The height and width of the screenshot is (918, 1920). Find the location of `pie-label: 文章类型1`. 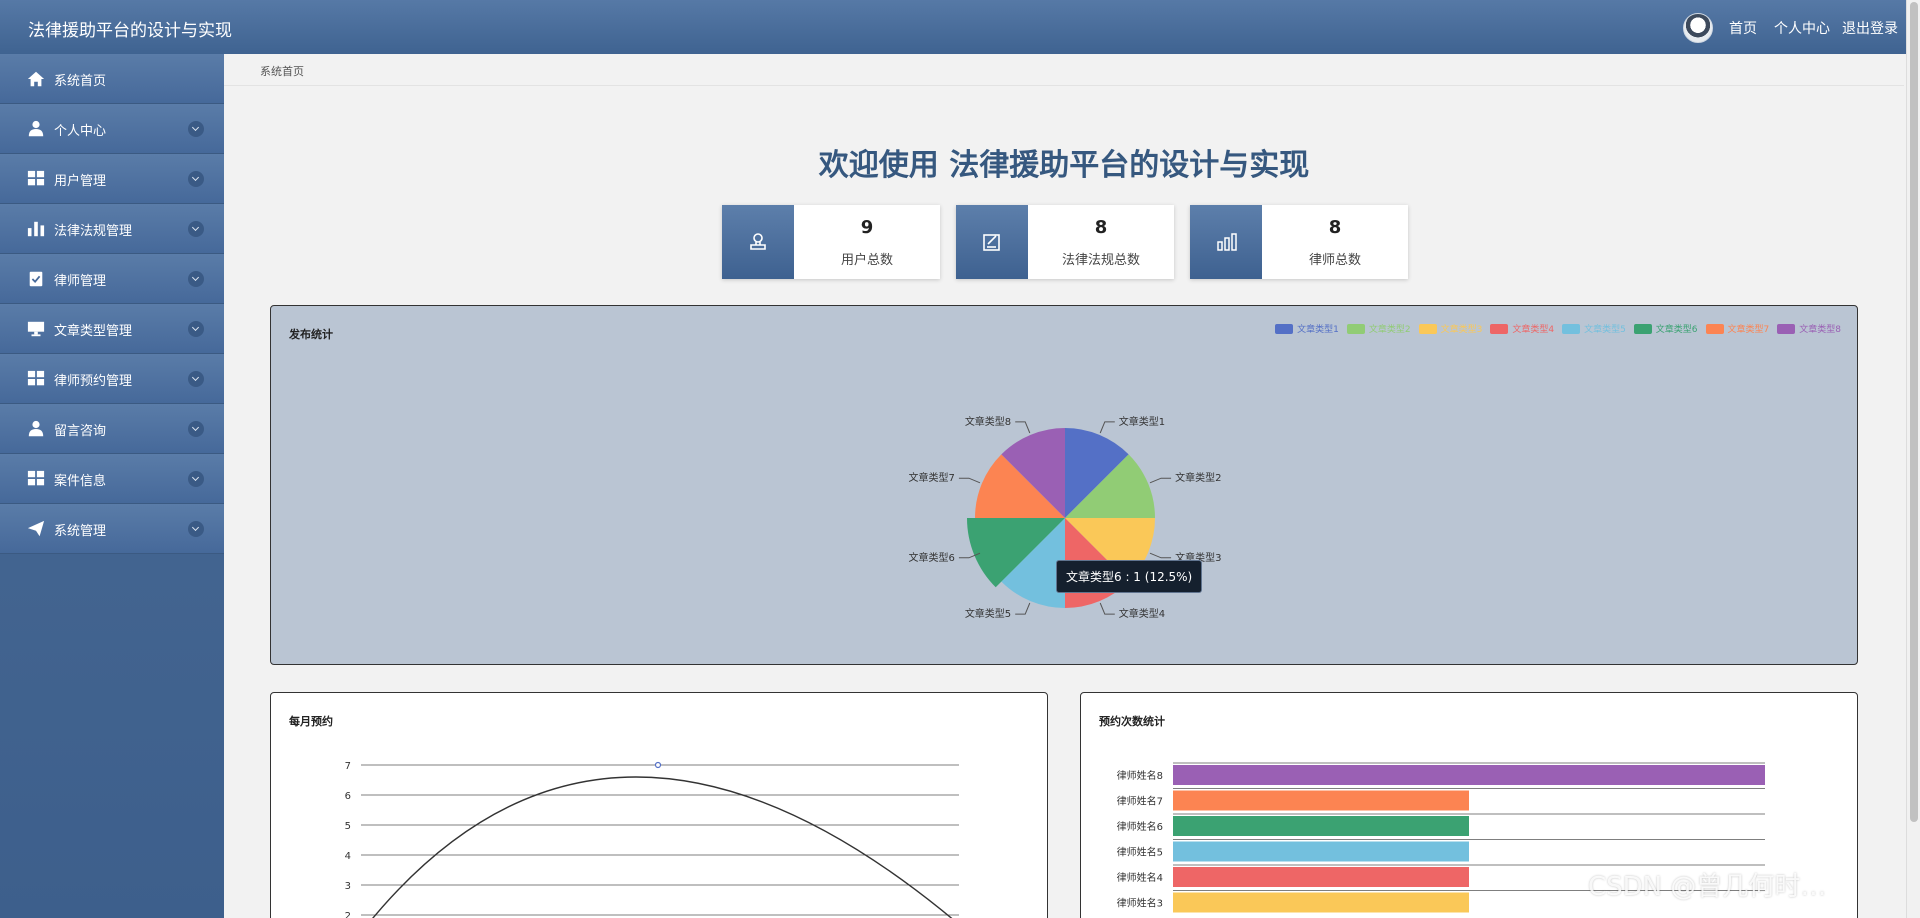

pie-label: 文章类型1 is located at coordinates (1142, 421).